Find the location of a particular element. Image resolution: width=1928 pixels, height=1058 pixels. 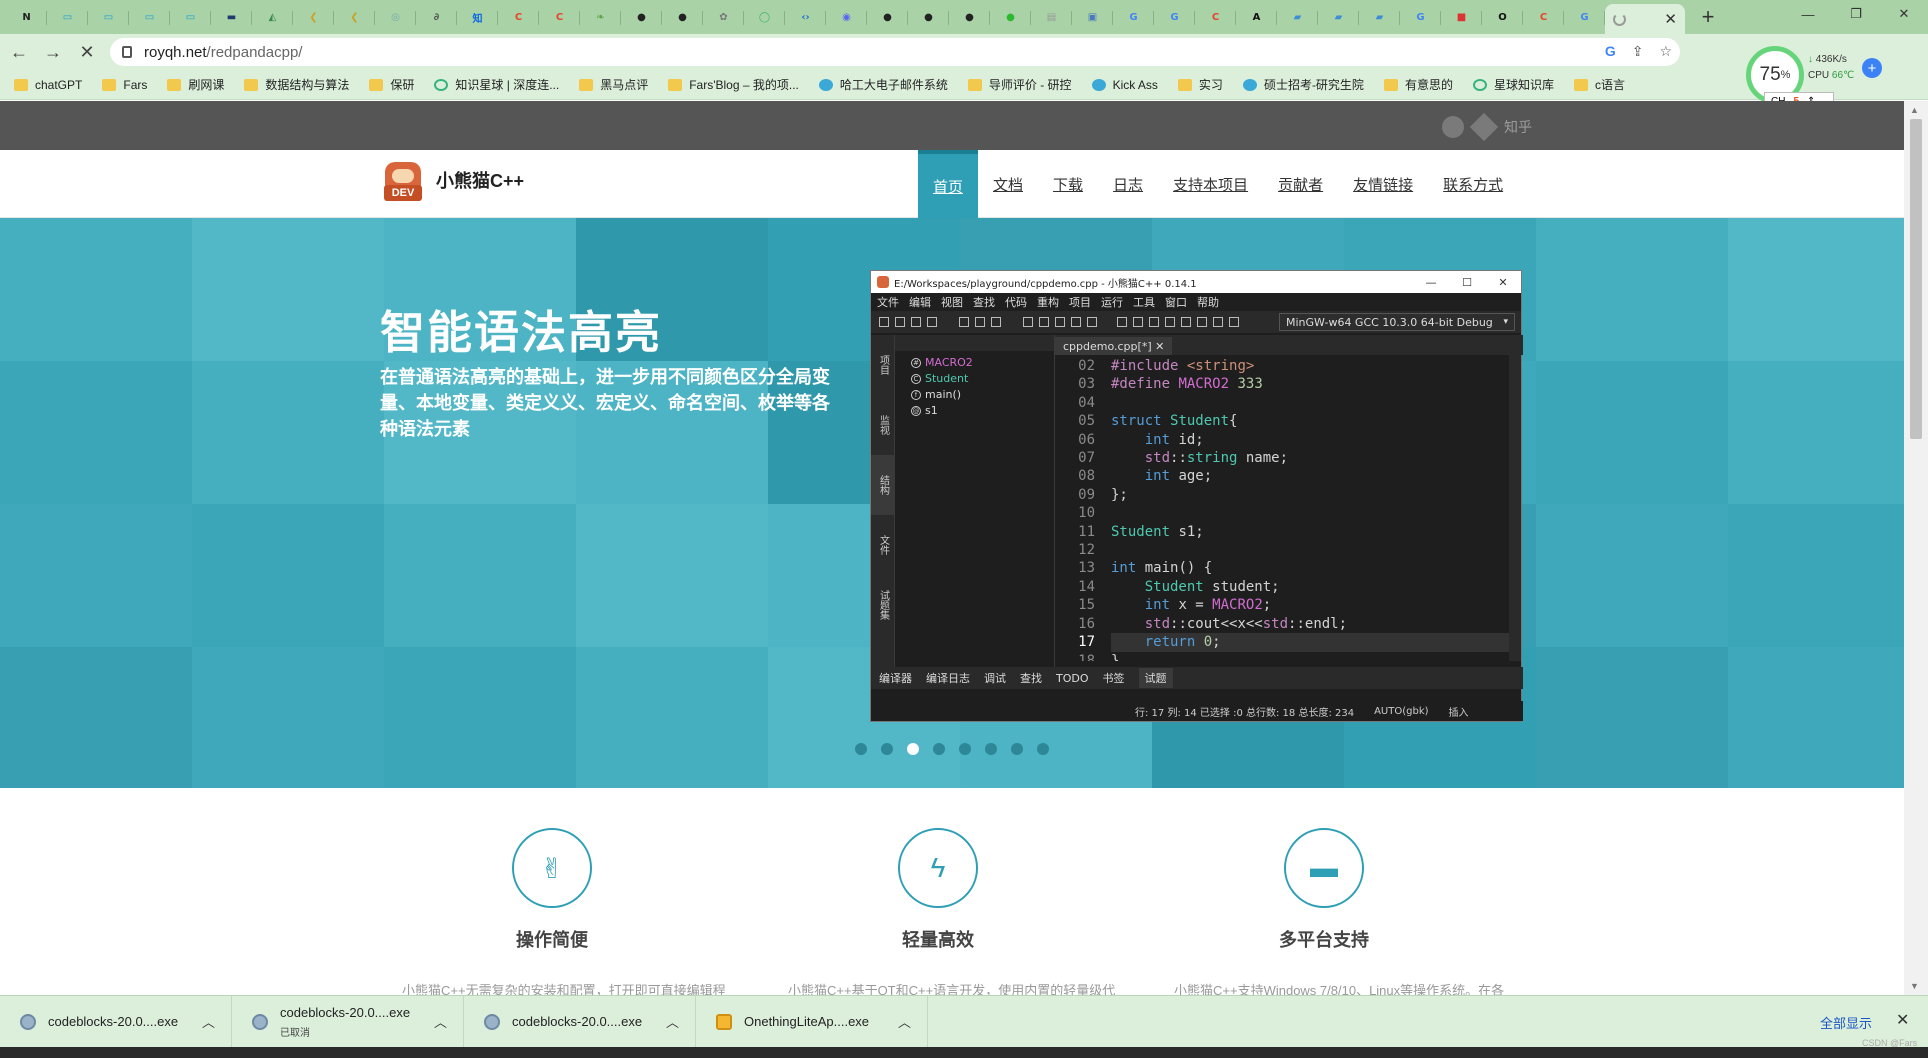

browser-tab: ■ is located at coordinates (1461, 17).